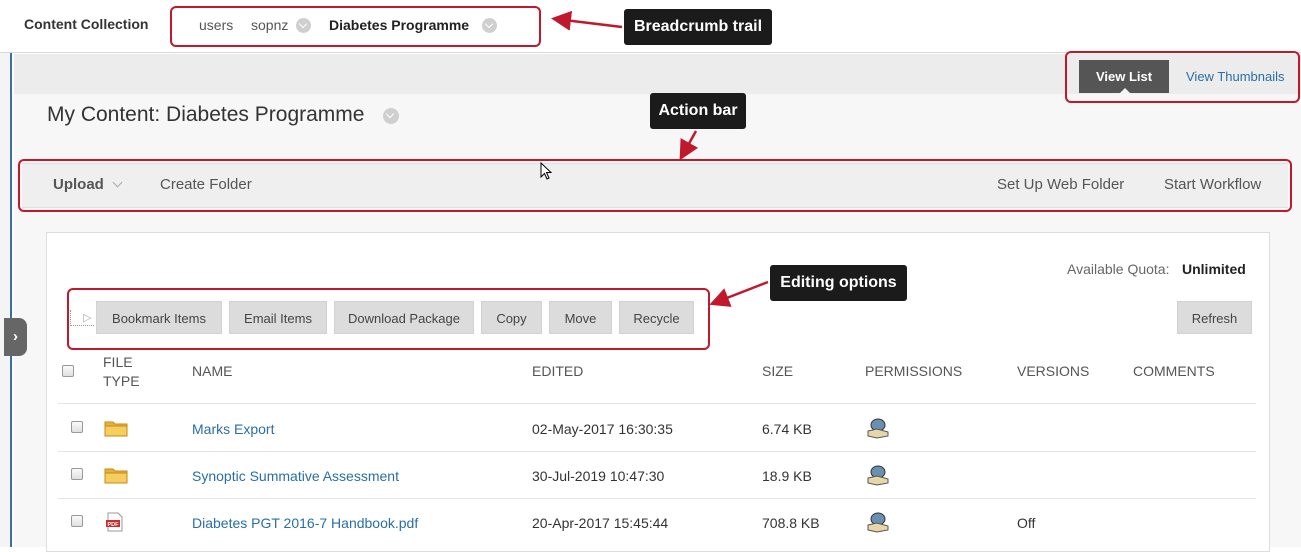 Image resolution: width=1301 pixels, height=552 pixels. I want to click on header-permissions: PERMISSIONS, so click(914, 371).